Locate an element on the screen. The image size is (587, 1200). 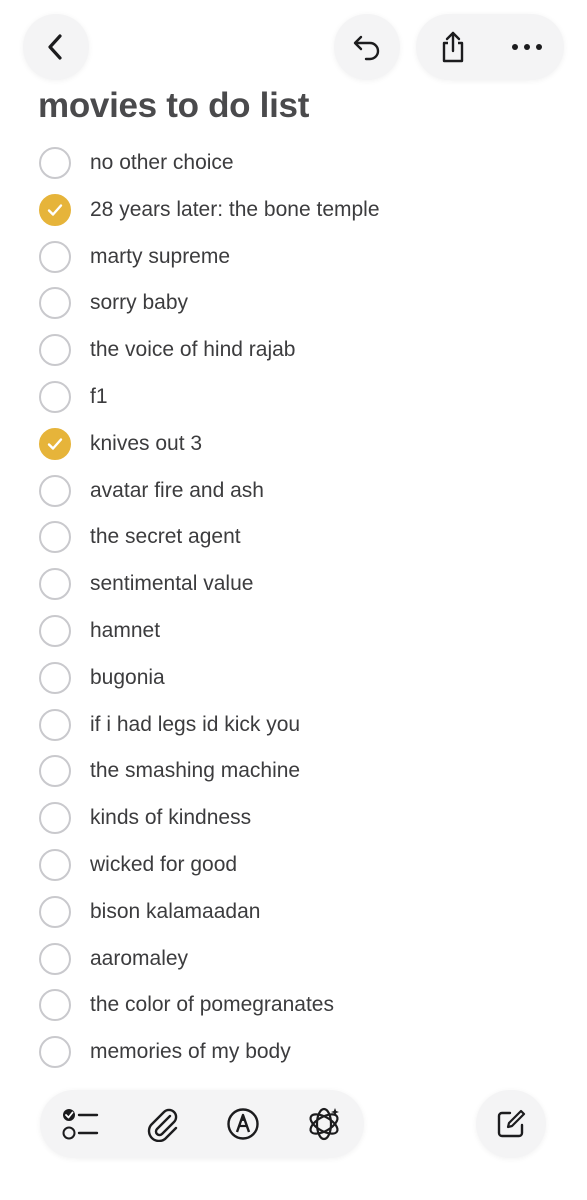
list-item: 28 years later: the bone temple is located at coordinates (293, 210).